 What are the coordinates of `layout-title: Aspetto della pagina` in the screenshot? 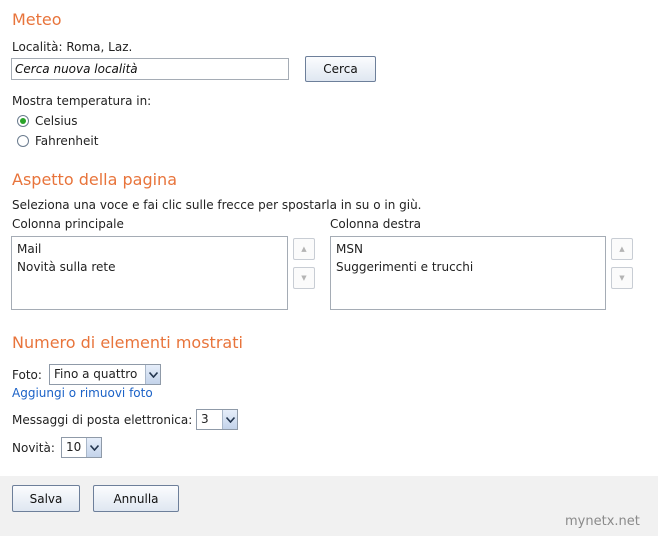 It's located at (94, 179).